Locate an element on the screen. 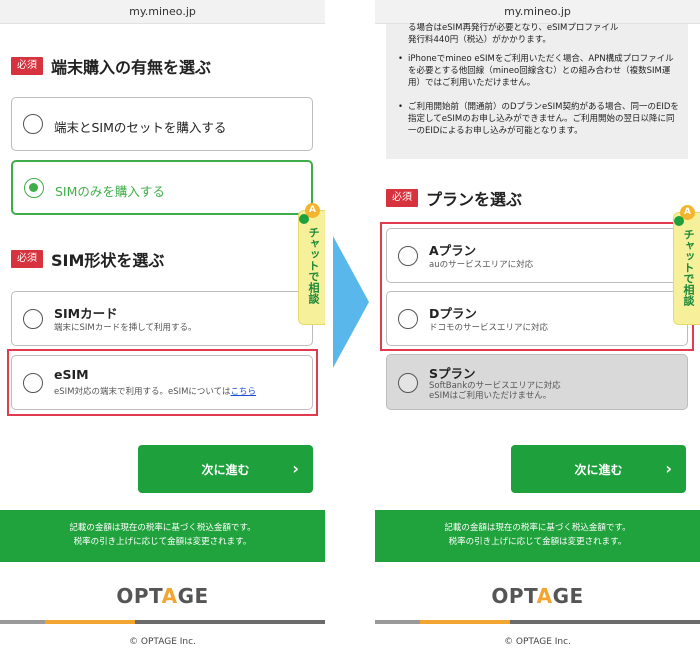  option-label: 端末とSIMのセットを購入する is located at coordinates (140, 127).